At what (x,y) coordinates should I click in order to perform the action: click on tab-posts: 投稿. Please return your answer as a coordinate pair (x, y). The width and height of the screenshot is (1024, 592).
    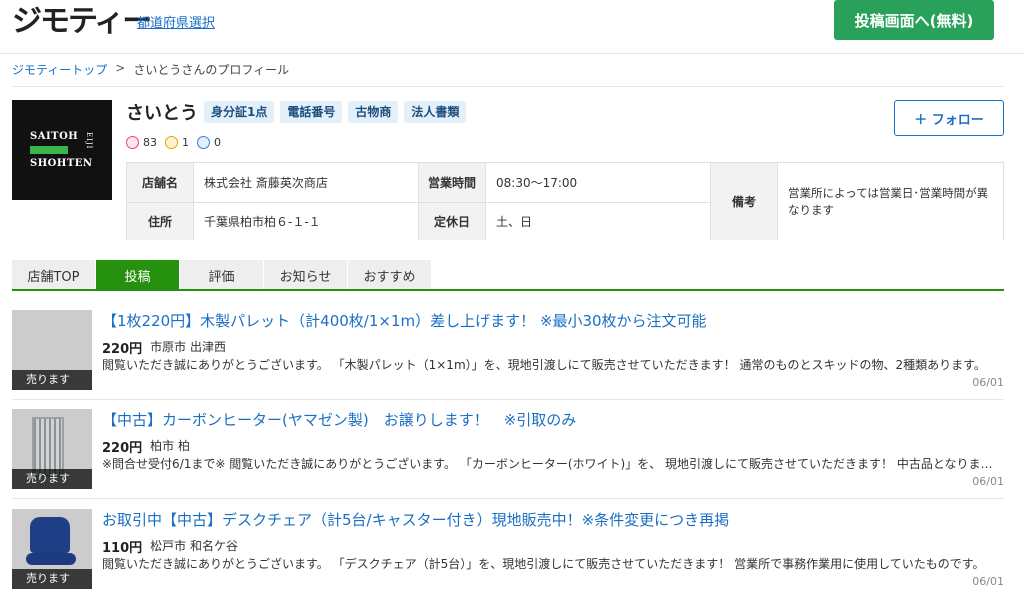
    Looking at the image, I should click on (138, 275).